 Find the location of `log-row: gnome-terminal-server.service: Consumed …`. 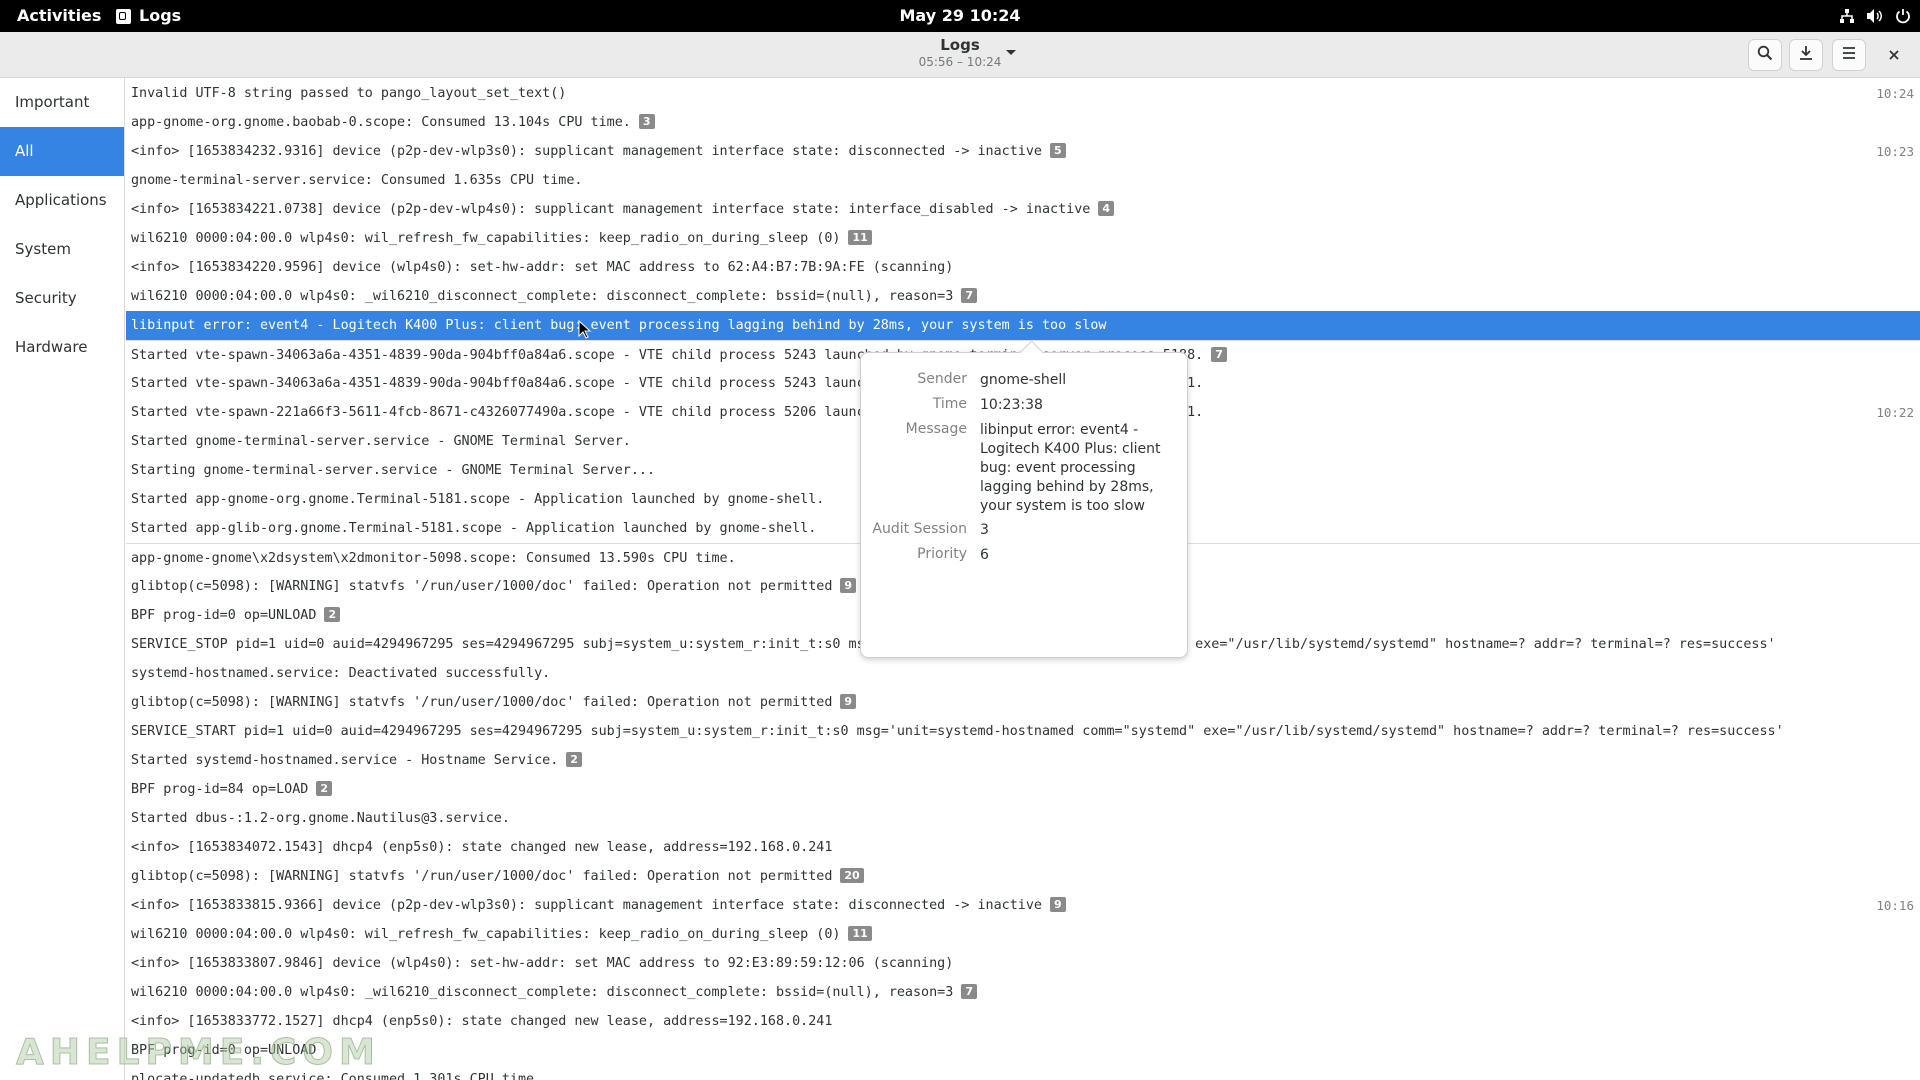

log-row: gnome-terminal-server.service: Consumed … is located at coordinates (1023, 180).